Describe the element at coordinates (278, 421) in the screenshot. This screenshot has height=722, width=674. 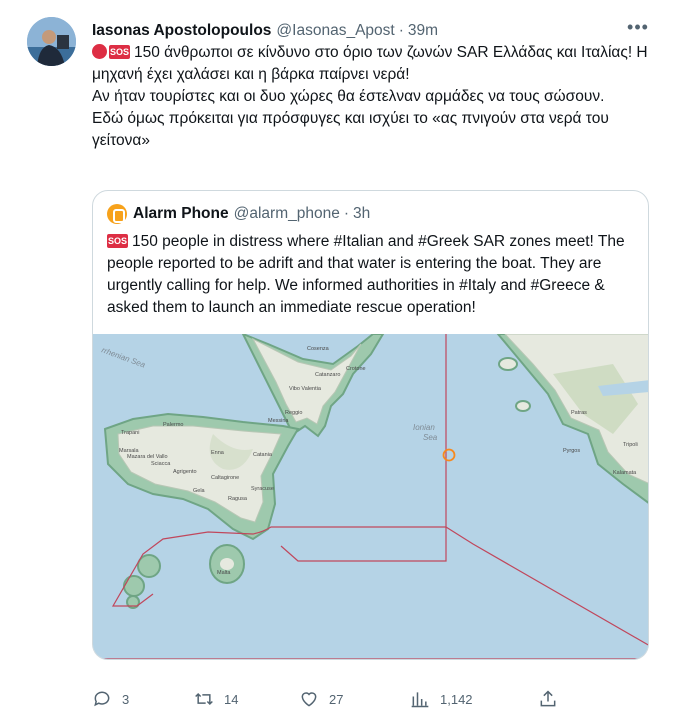
I see `place-messina: Messina` at that location.